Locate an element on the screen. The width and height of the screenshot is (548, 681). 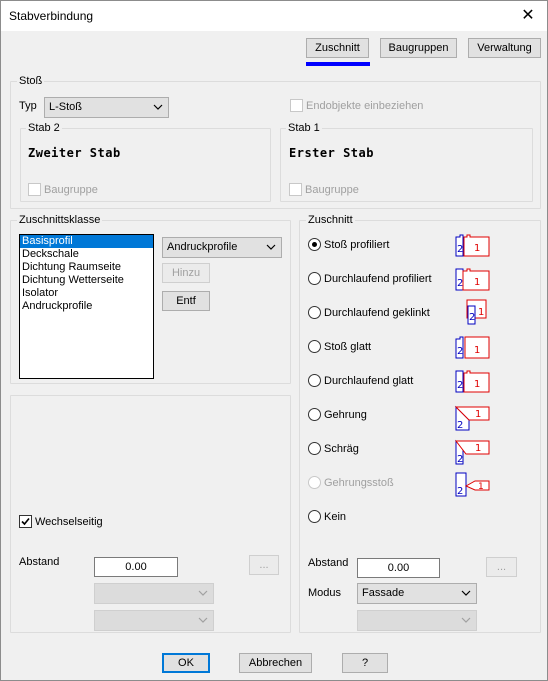
durchlaufend-profiliert-icon: 2 1 is located at coordinates (472, 279).